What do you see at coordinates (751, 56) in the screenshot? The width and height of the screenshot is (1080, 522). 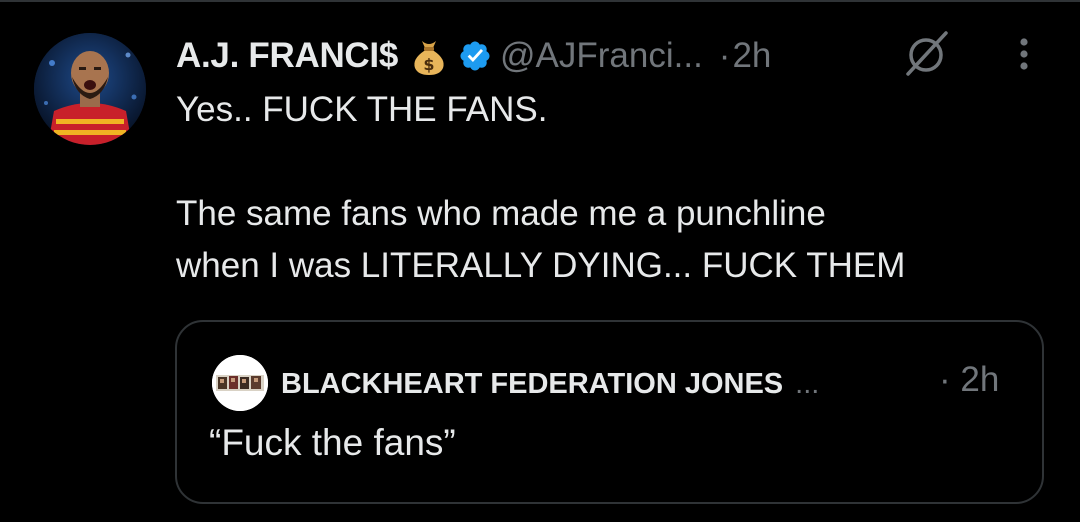 I see `tweet-timestamp: 2h` at bounding box center [751, 56].